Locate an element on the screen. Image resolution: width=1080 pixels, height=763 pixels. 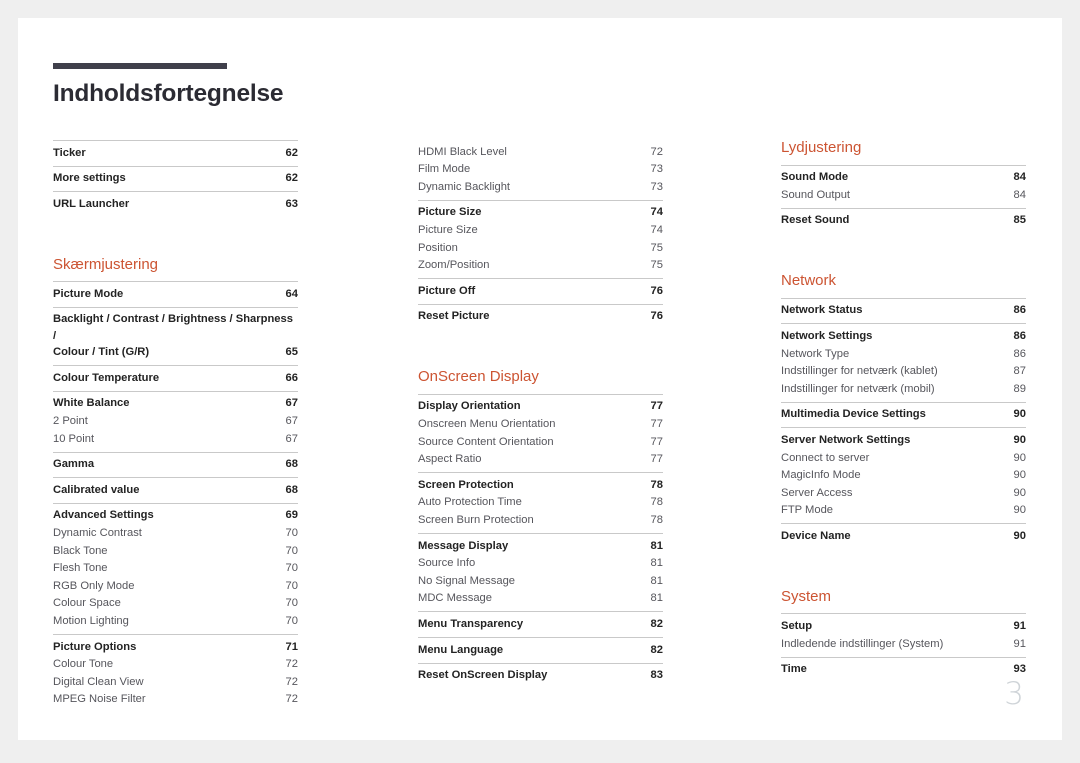
toc-entry: FTP Mode 90 is located at coordinates (903, 511).